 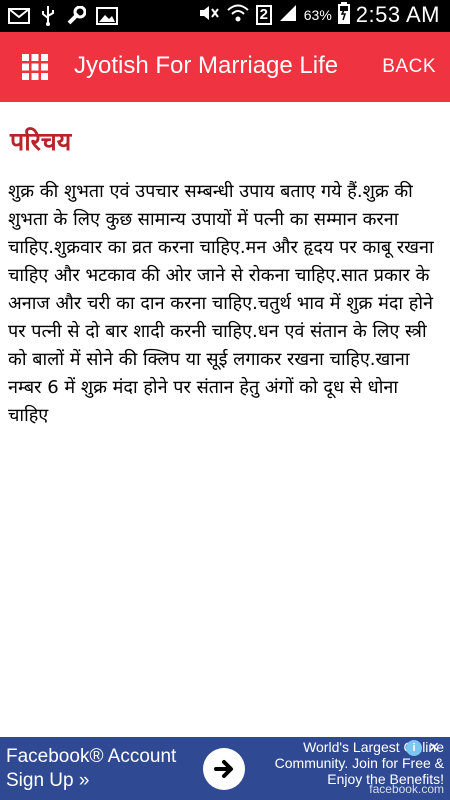 I want to click on clock: 2:53 AM, so click(x=397, y=14).